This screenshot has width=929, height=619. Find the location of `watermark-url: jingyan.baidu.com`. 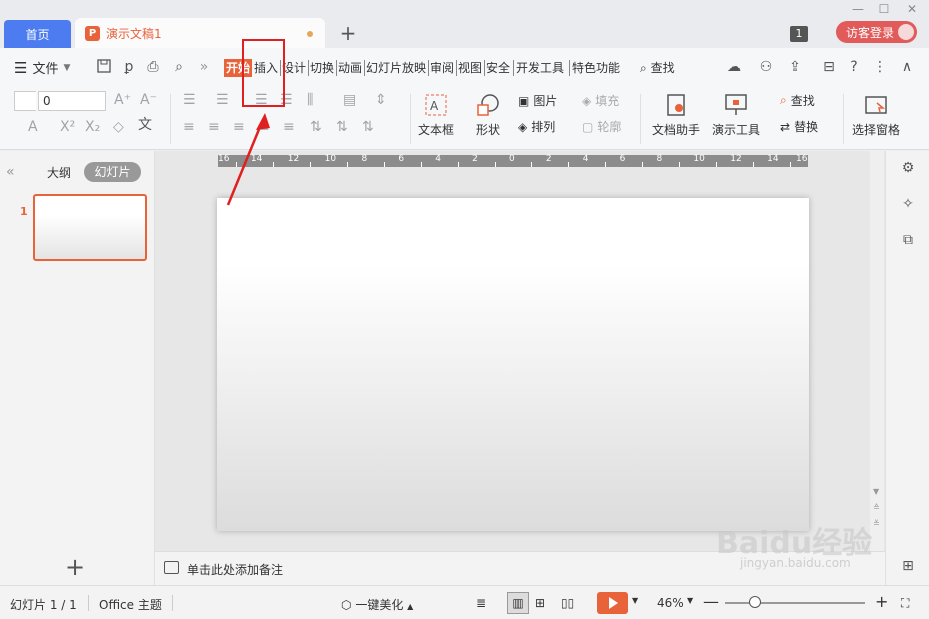

watermark-url: jingyan.baidu.com is located at coordinates (795, 563).